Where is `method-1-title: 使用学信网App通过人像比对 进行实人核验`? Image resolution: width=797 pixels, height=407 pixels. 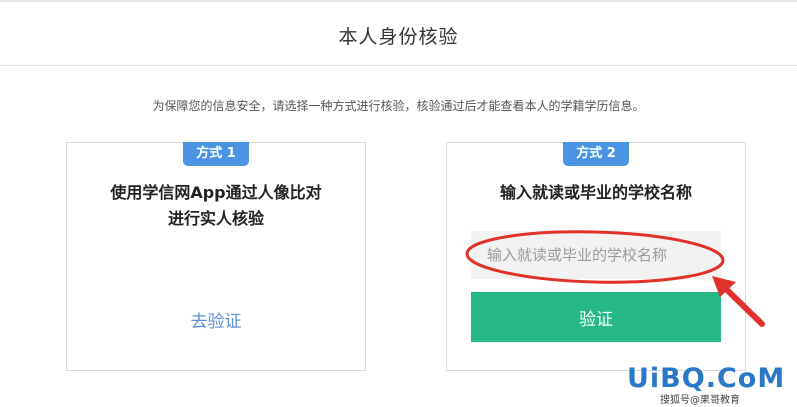 method-1-title: 使用学信网App通过人像比对 进行实人核验 is located at coordinates (216, 206).